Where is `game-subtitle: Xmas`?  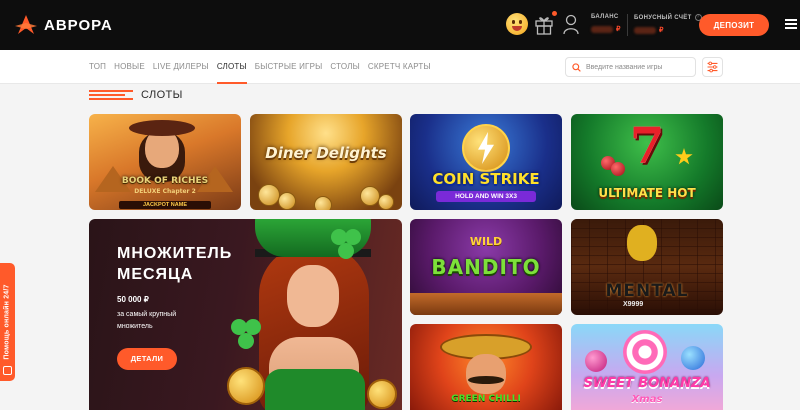 game-subtitle: Xmas is located at coordinates (647, 399).